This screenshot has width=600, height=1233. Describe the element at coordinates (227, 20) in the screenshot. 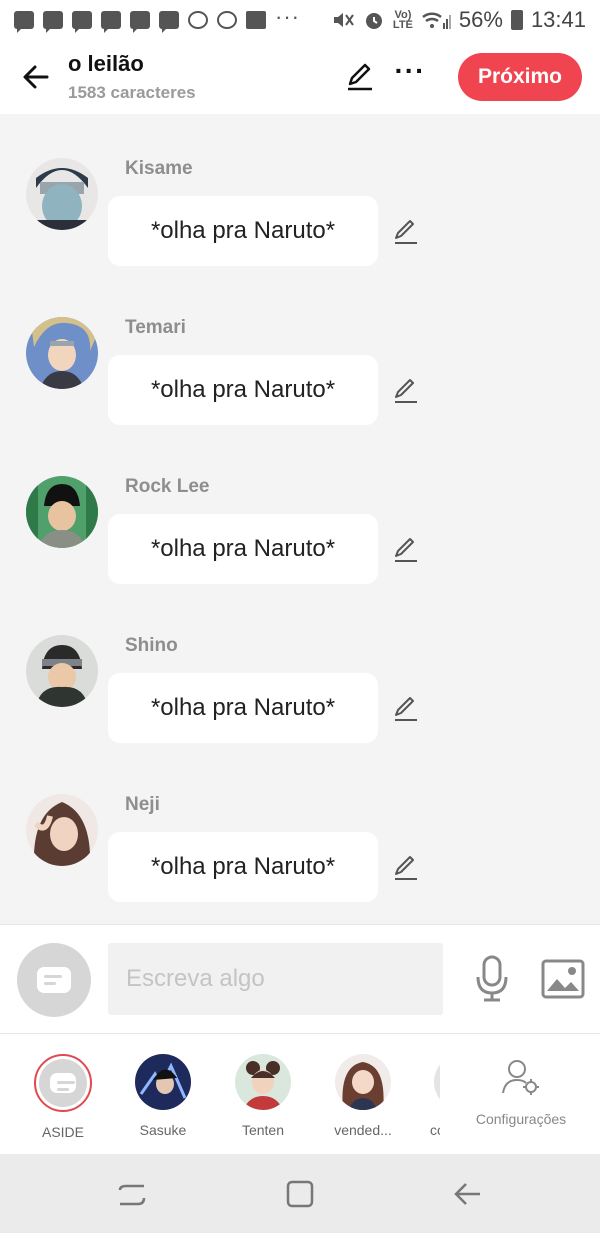

I see `pinterest-icon` at that location.